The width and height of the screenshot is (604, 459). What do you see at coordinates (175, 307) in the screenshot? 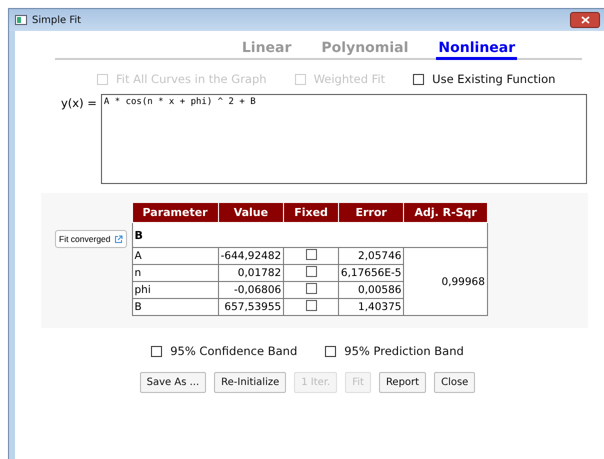
I see `table-cell: B` at bounding box center [175, 307].